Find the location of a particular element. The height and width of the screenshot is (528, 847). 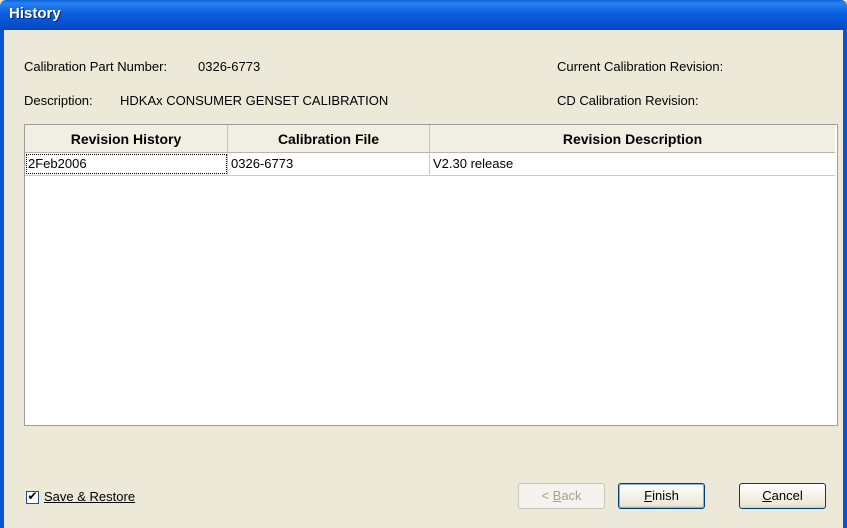

save-restore-label: Save & Restore is located at coordinates (89, 496).